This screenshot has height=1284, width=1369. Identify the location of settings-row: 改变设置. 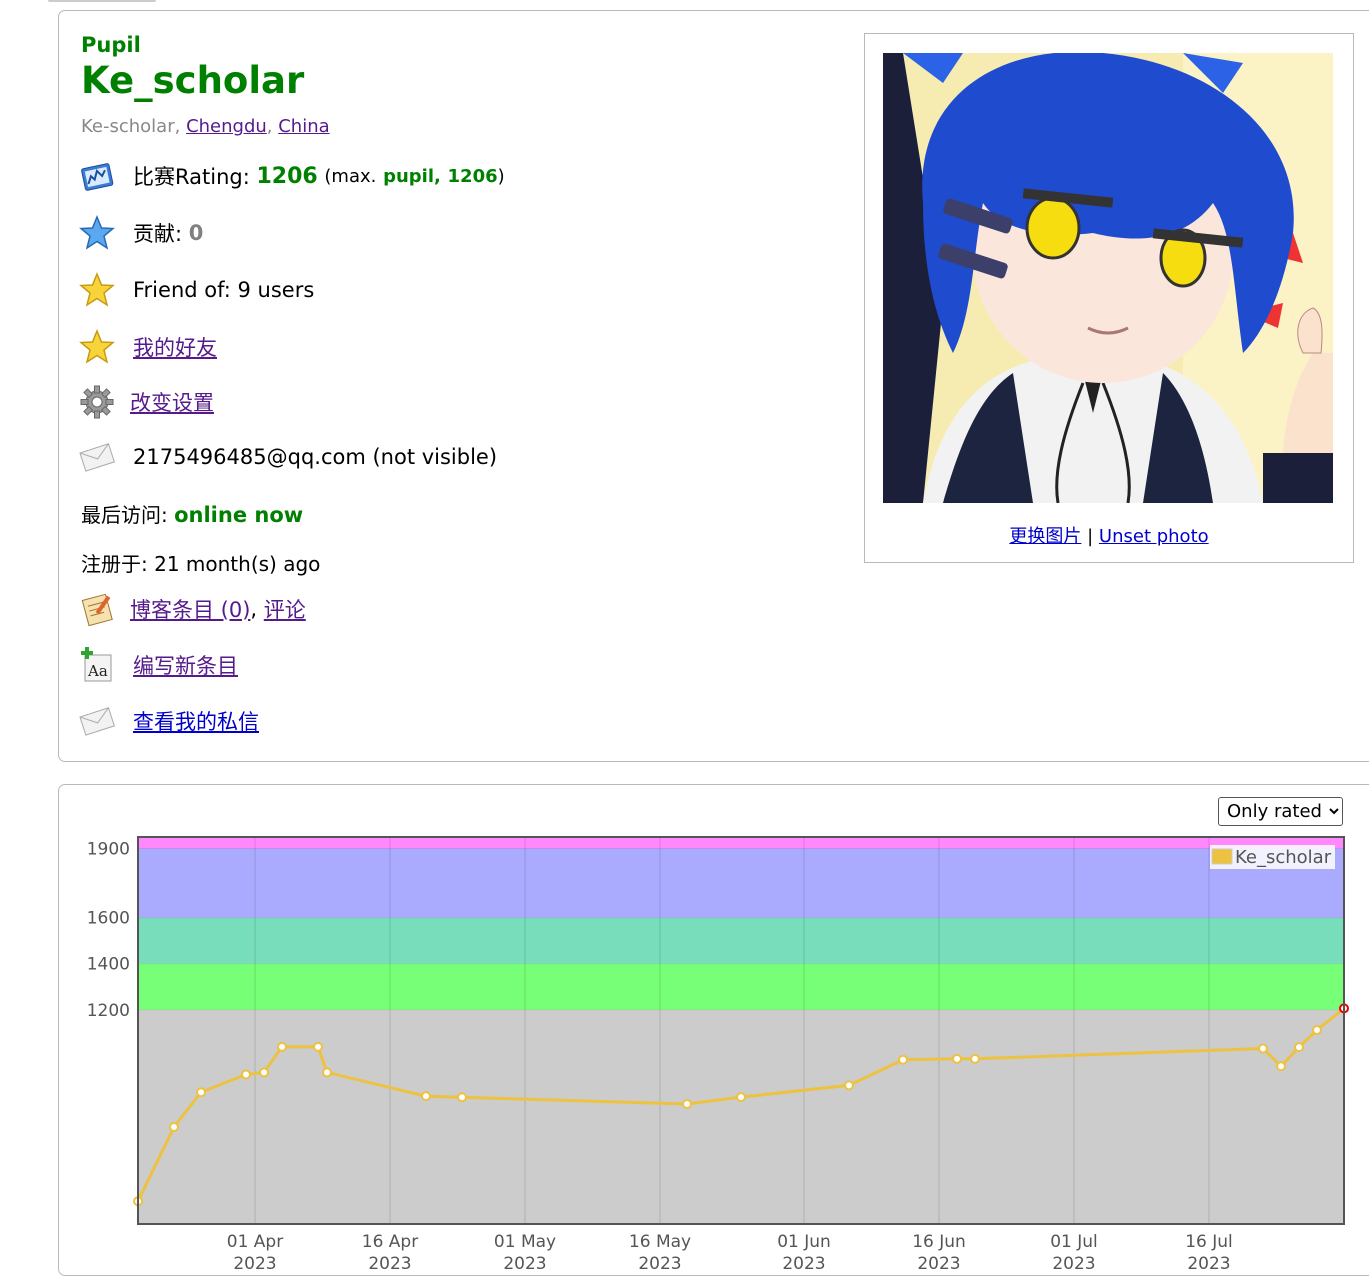
(146, 402).